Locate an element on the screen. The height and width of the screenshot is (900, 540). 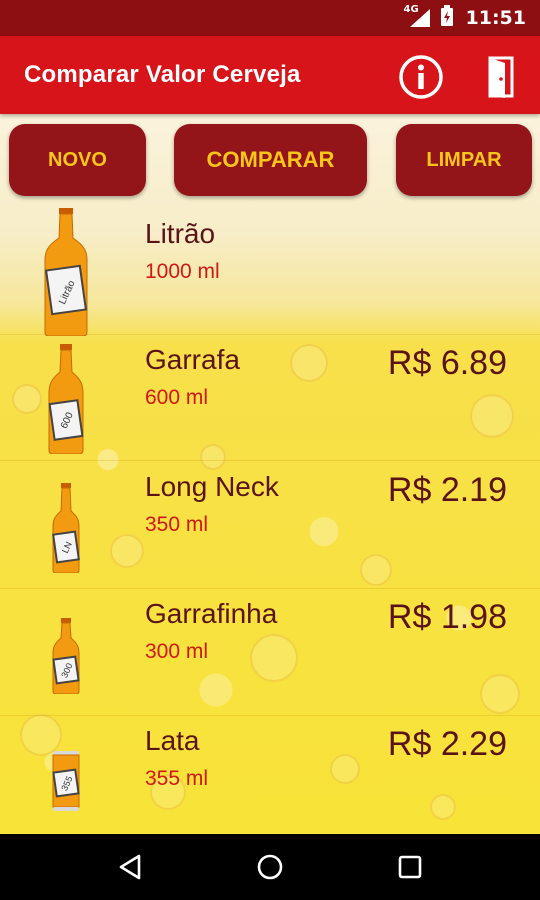
app-bar: Comparar Valor Cerveja is located at coordinates (270, 75).